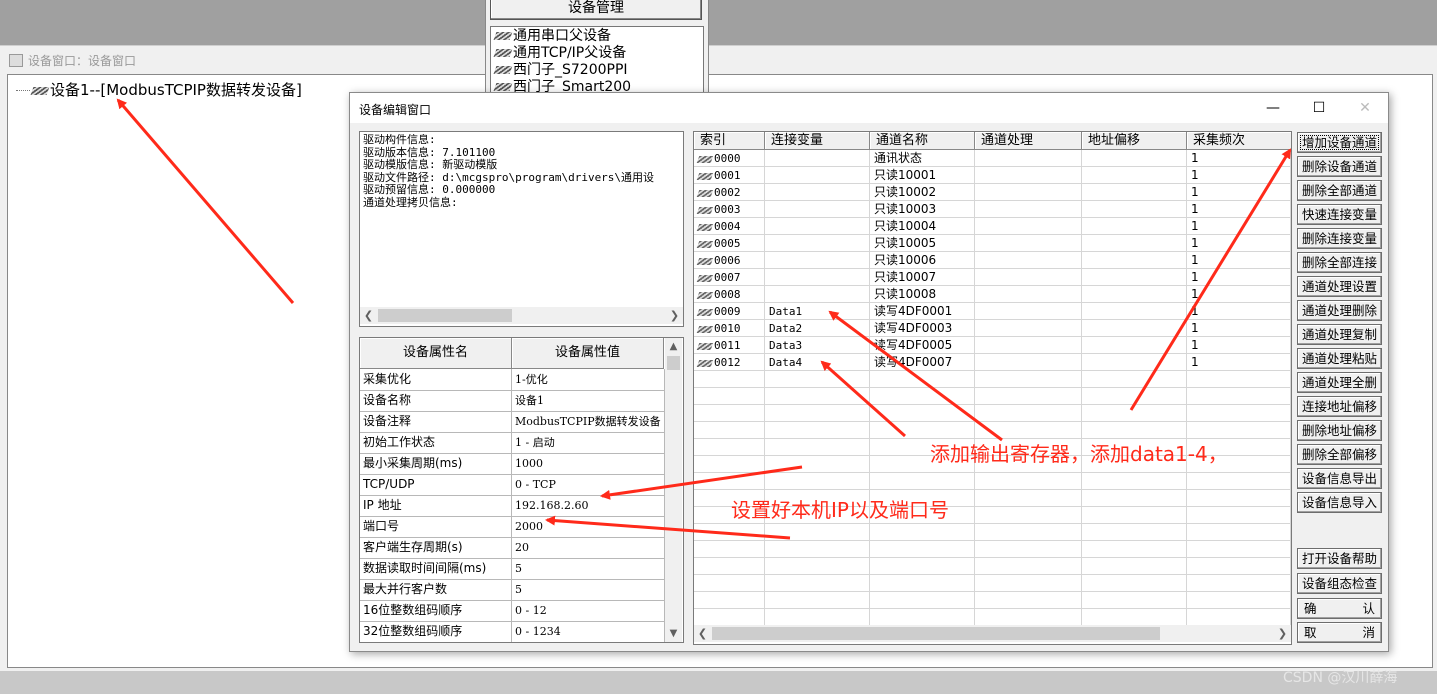 Image resolution: width=1437 pixels, height=694 pixels. What do you see at coordinates (840, 510) in the screenshot?
I see `annotation-ip-port: 设置好本机IP以及端口号` at bounding box center [840, 510].